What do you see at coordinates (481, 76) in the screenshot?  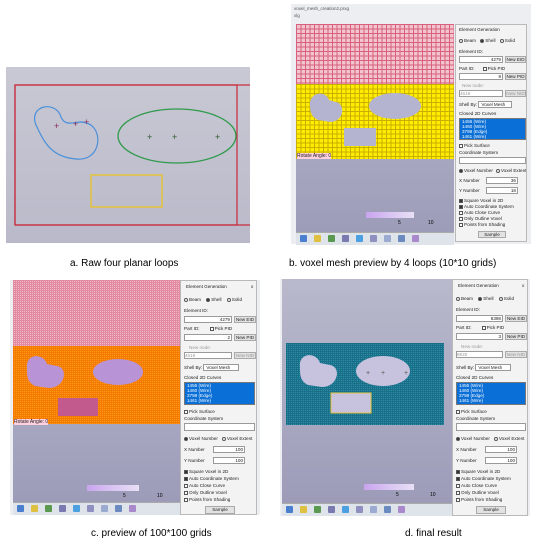 I see `part-id-field: 9` at bounding box center [481, 76].